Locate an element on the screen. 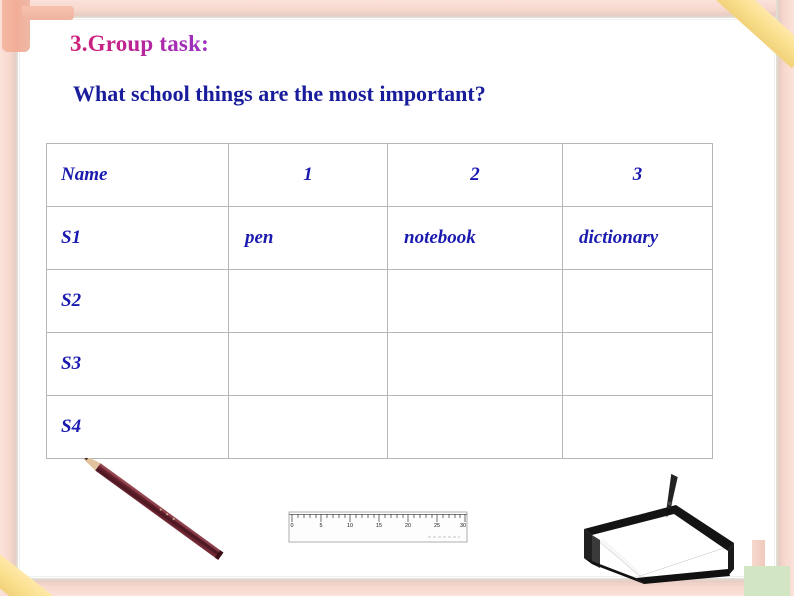 The image size is (794, 596). frame-band-left is located at coordinates (9, 298).